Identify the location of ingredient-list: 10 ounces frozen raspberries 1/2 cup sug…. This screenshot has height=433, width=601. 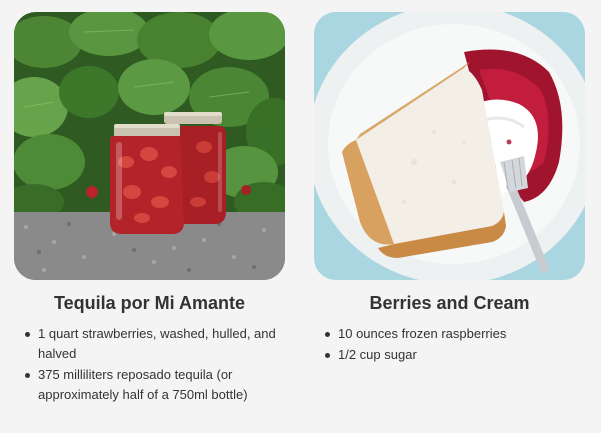
(449, 344).